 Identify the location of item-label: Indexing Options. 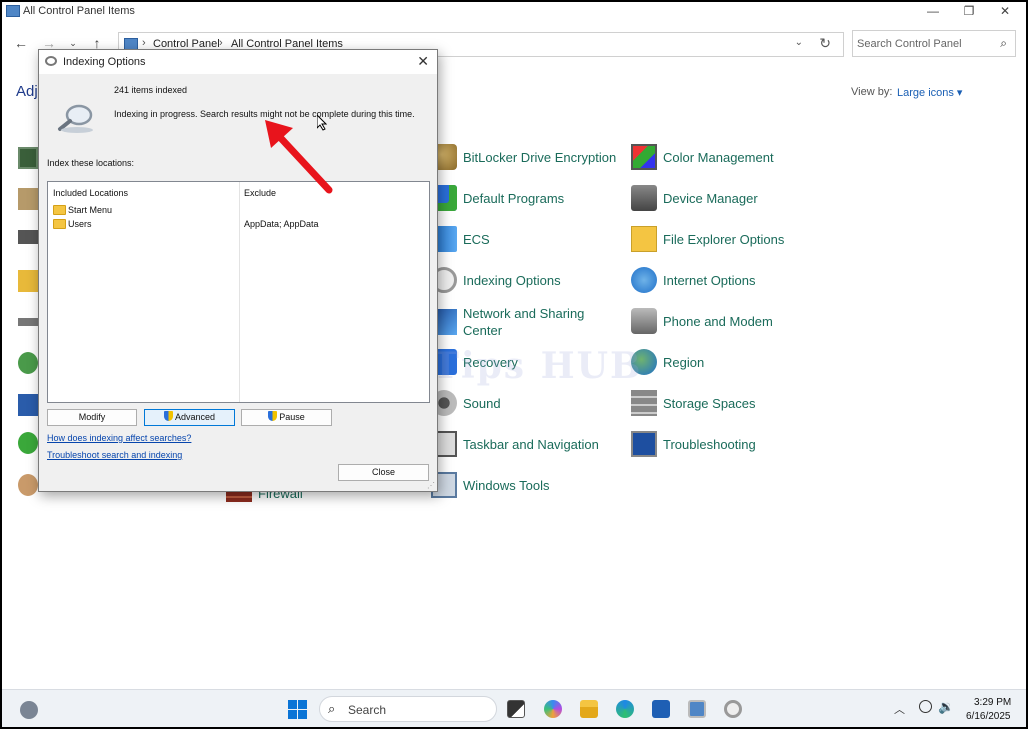
(512, 280).